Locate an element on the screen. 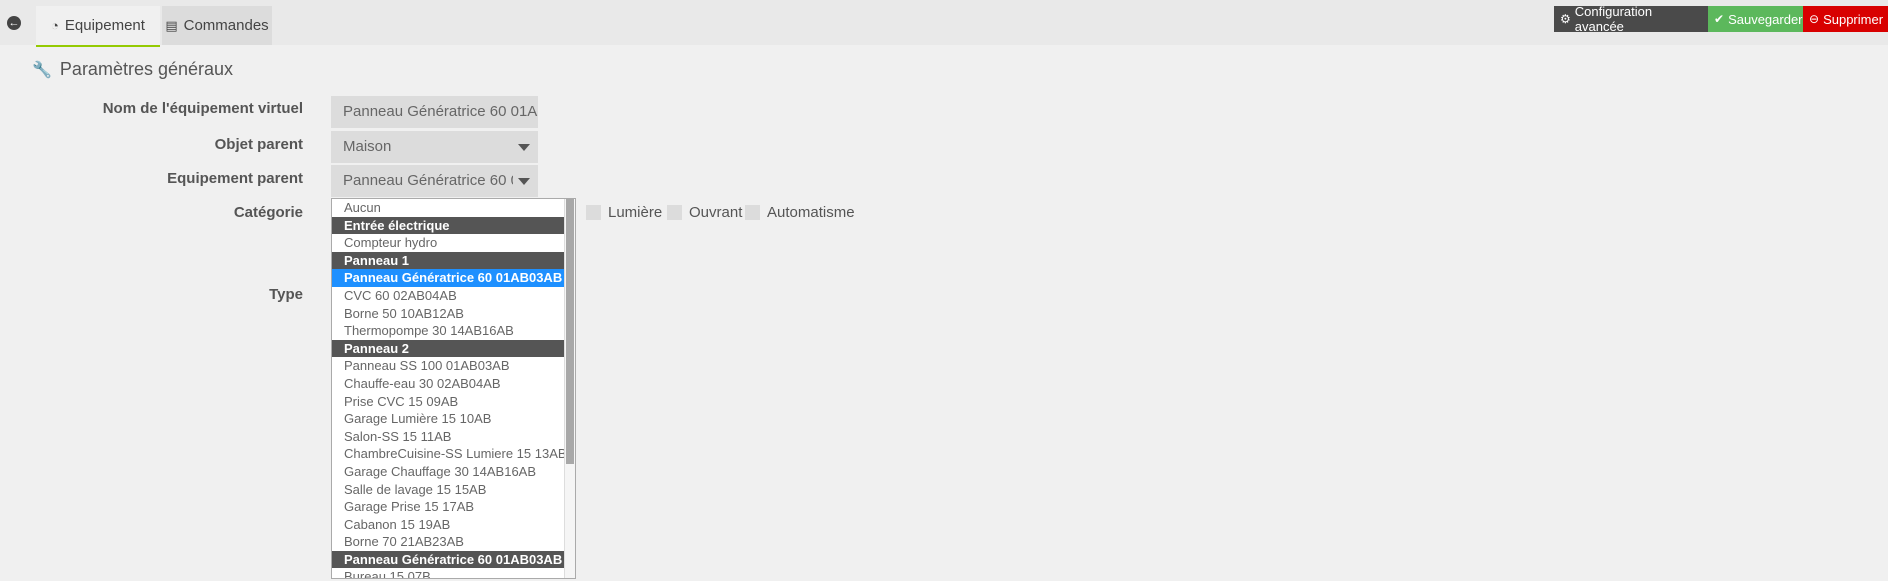 This screenshot has width=1888, height=581. tachometer-icon: ◔ is located at coordinates (55, 25).